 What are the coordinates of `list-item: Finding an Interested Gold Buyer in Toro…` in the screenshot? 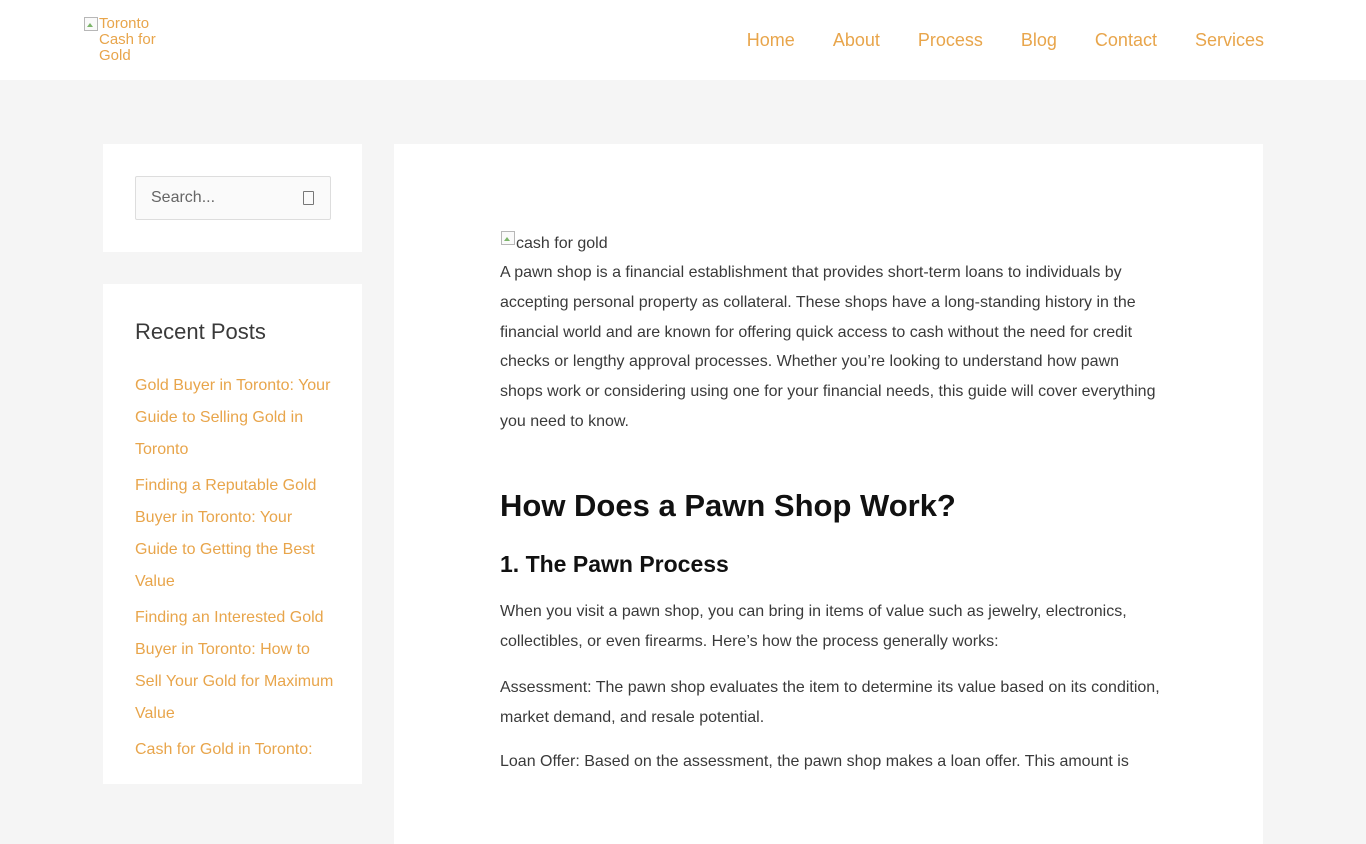 It's located at (235, 666).